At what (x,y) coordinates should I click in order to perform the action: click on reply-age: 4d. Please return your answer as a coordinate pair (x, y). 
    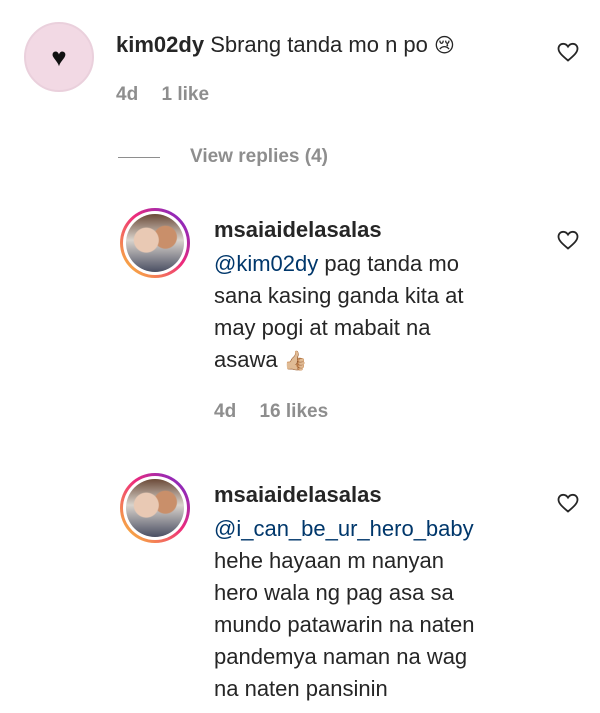
    Looking at the image, I should click on (225, 411).